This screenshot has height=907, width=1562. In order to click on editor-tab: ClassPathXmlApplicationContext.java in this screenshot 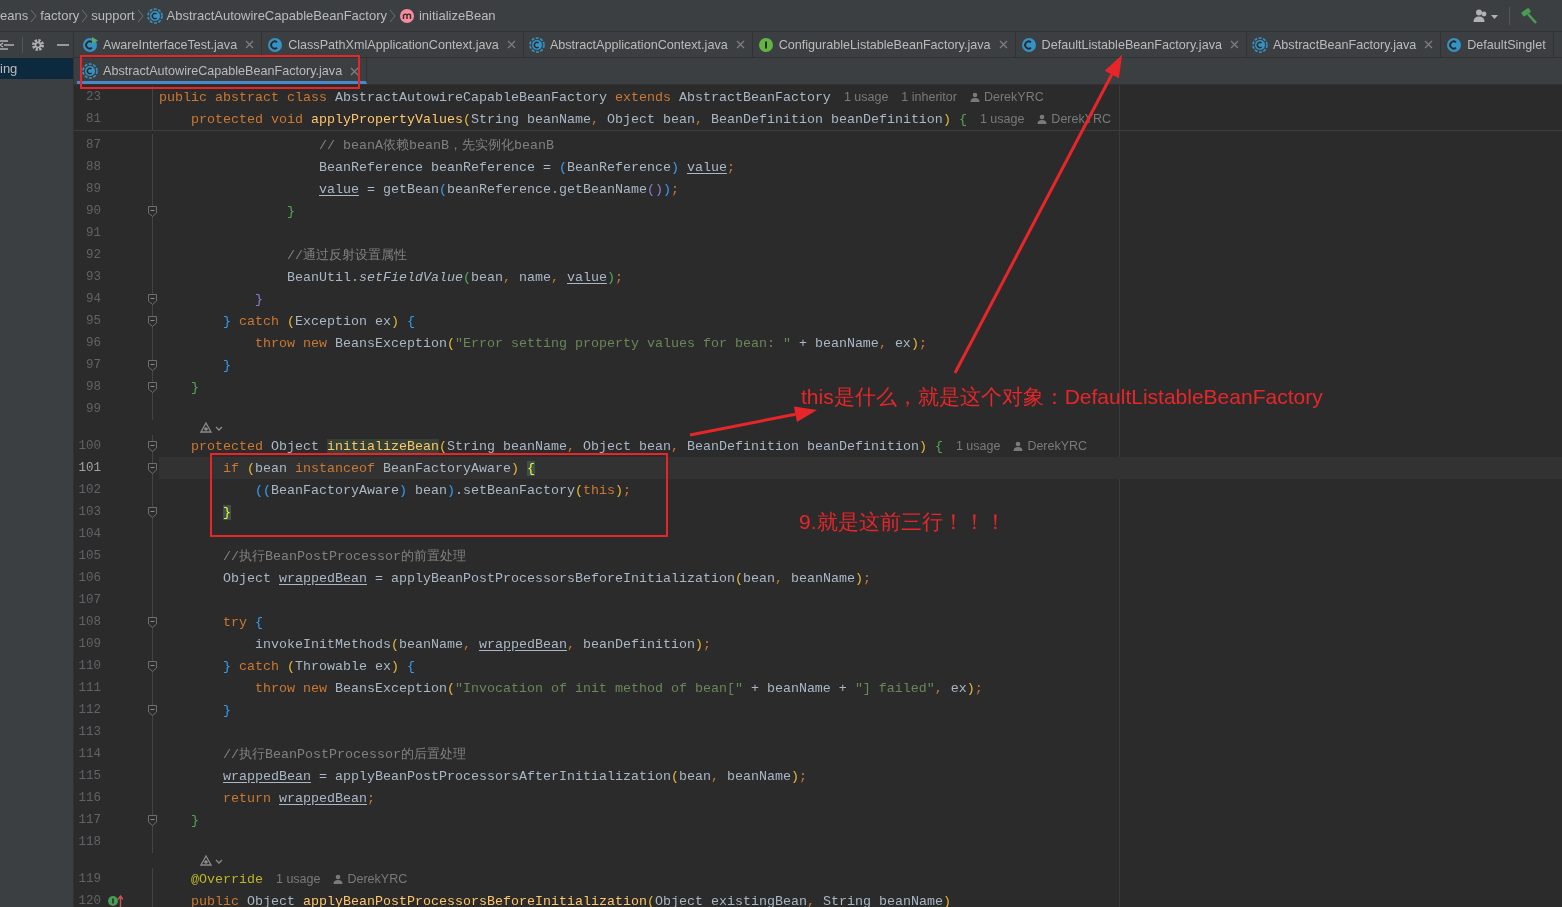, I will do `click(393, 44)`.